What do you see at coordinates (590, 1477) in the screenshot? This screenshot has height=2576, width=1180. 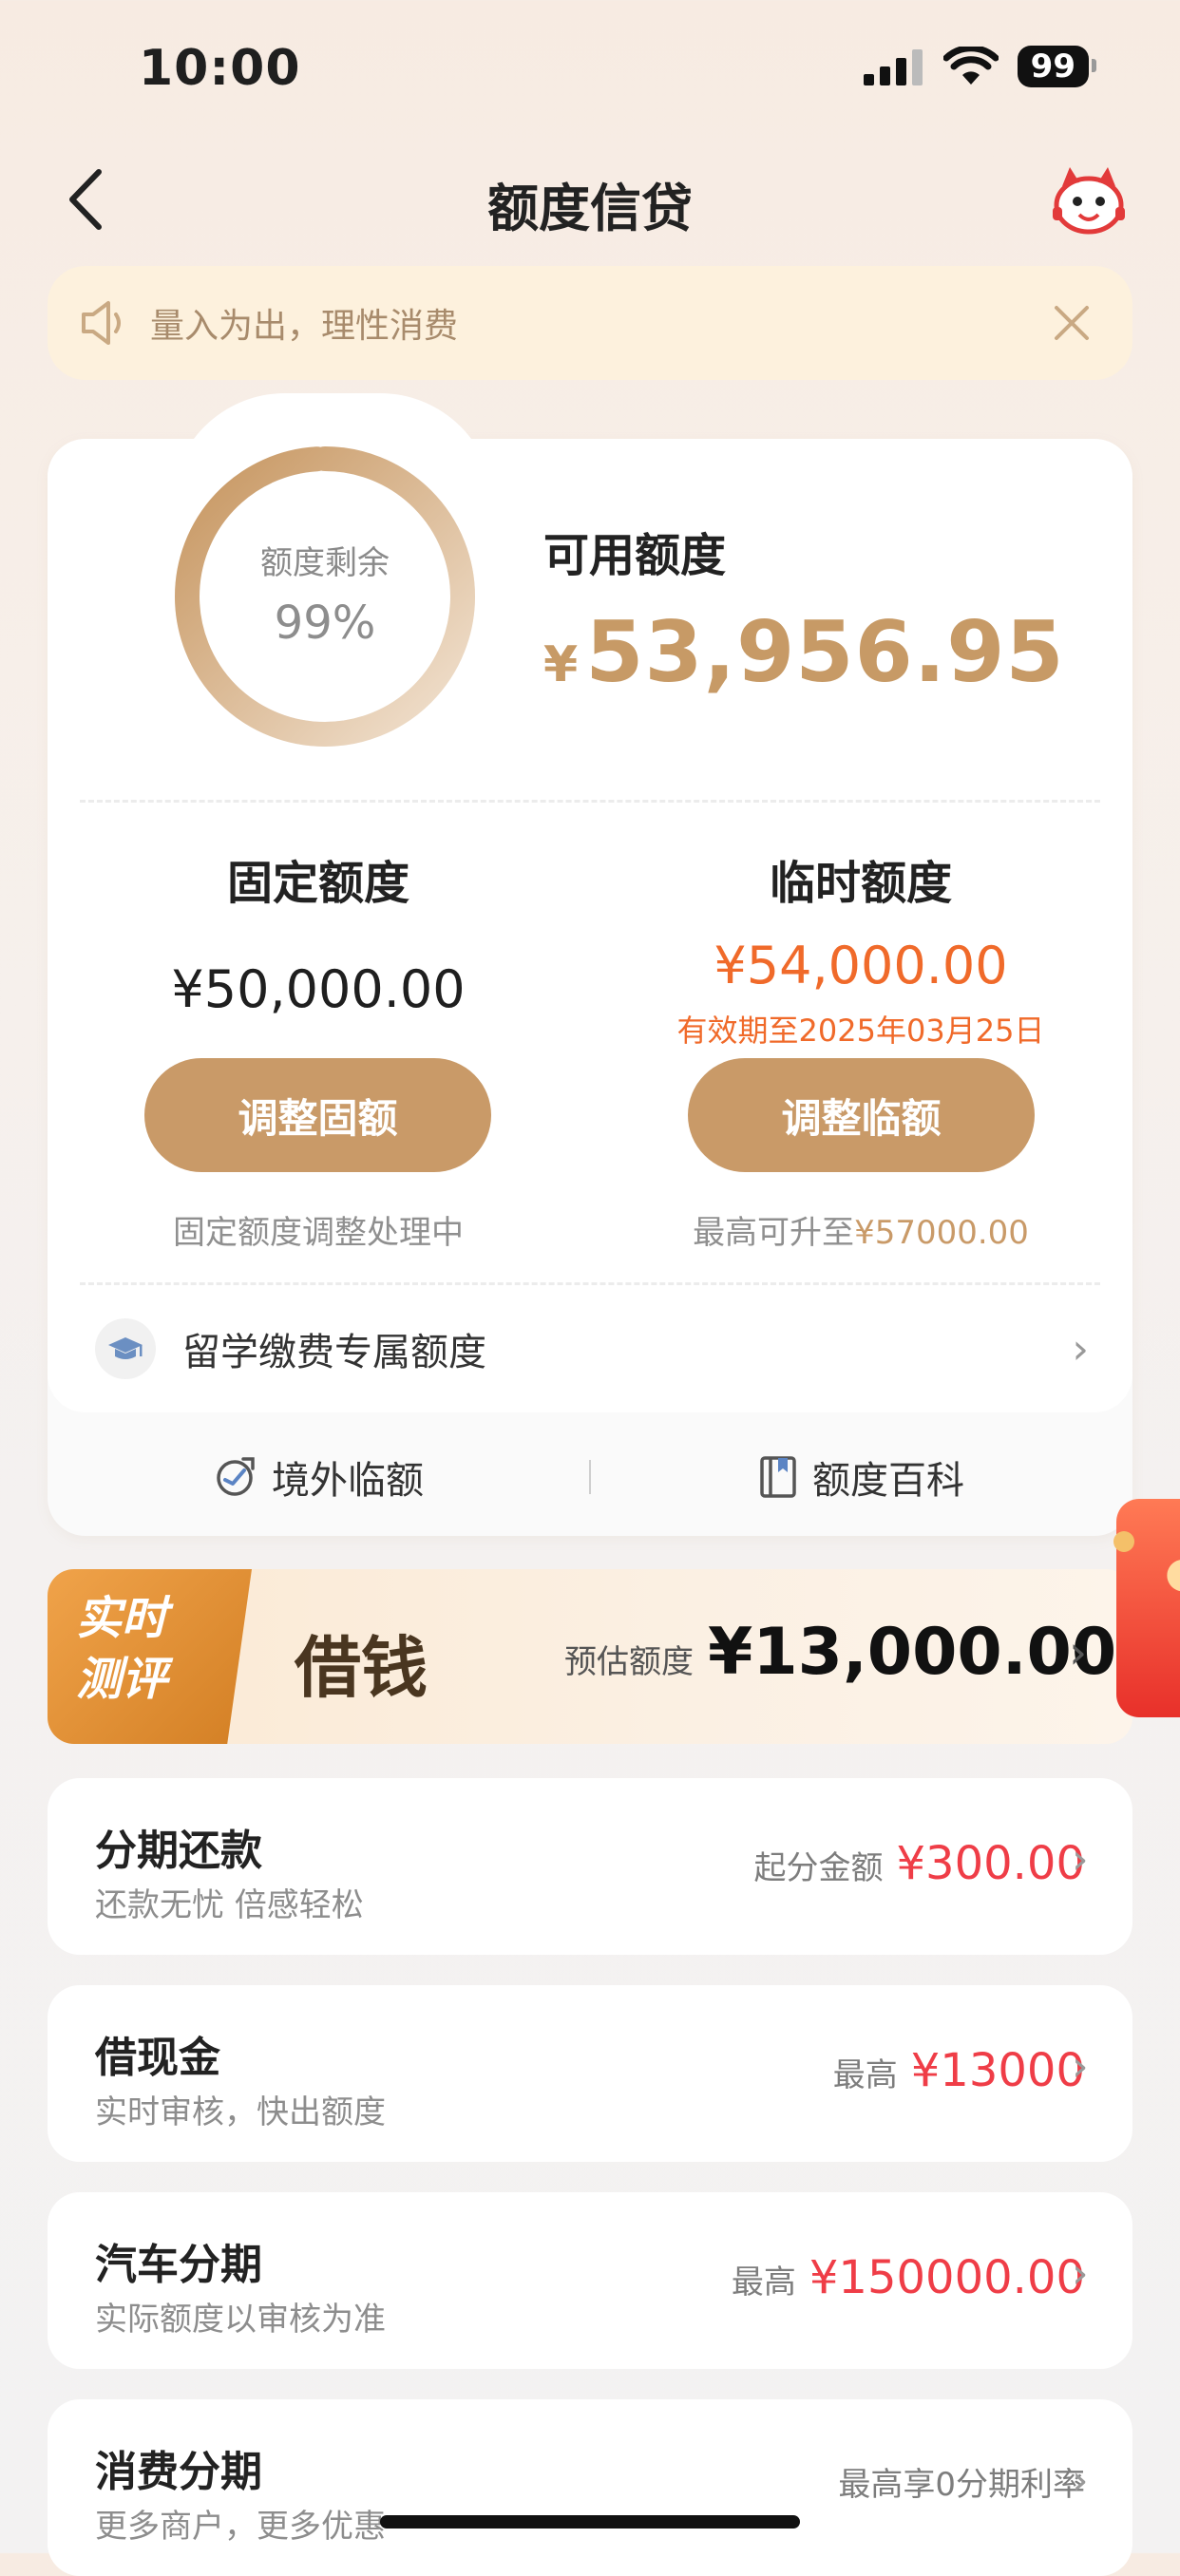 I see `sub-links: 境外临额 额度百科` at bounding box center [590, 1477].